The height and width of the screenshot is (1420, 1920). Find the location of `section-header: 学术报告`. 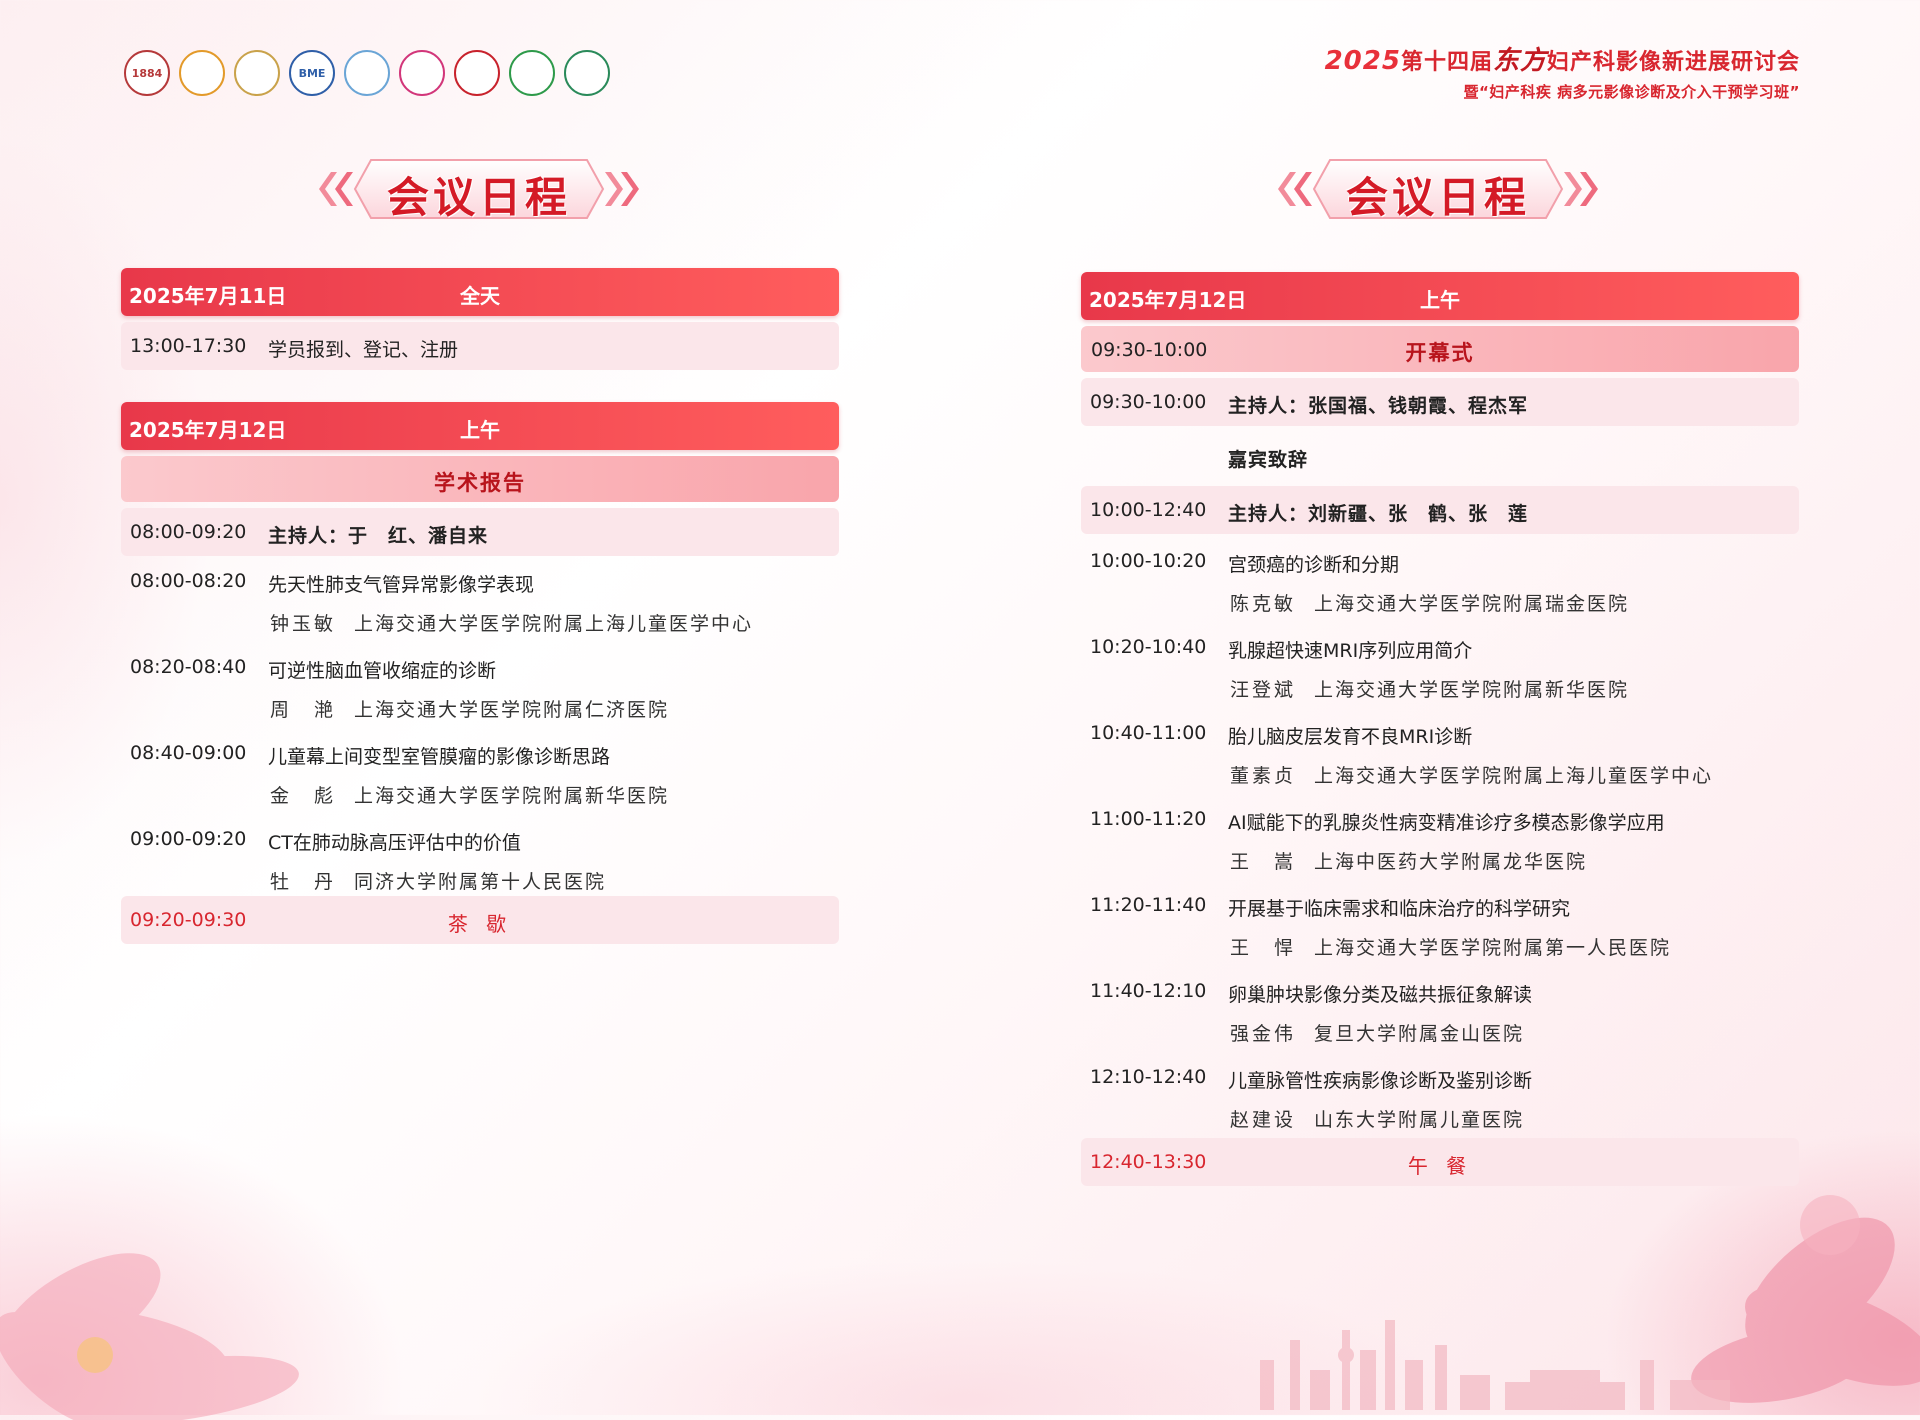

section-header: 学术报告 is located at coordinates (480, 479).